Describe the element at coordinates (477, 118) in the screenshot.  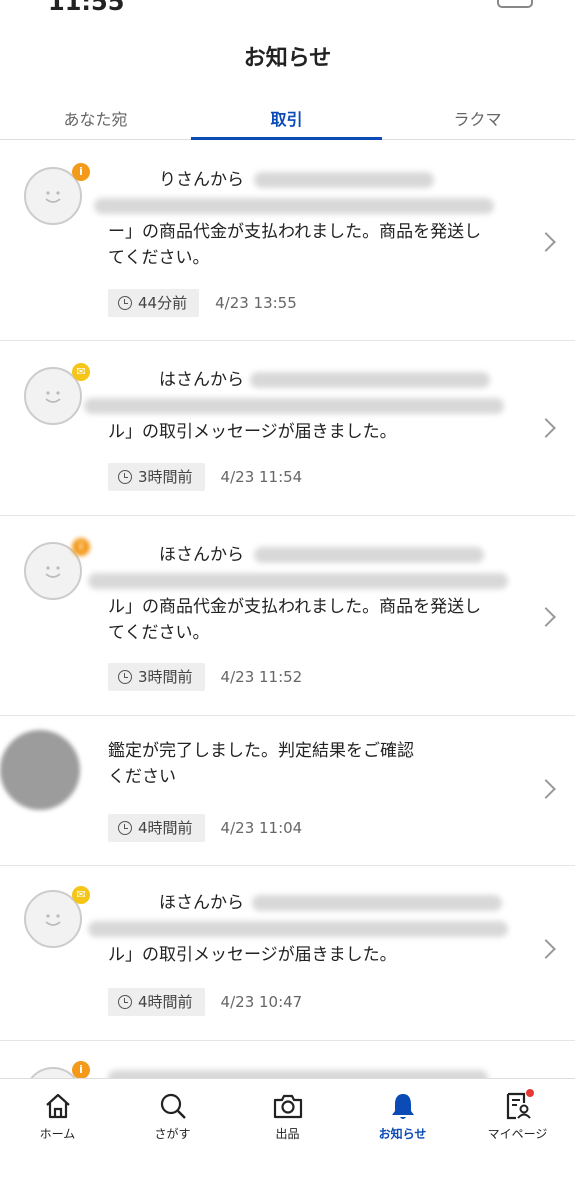
I see `tab-rakuma: ラクマ` at that location.